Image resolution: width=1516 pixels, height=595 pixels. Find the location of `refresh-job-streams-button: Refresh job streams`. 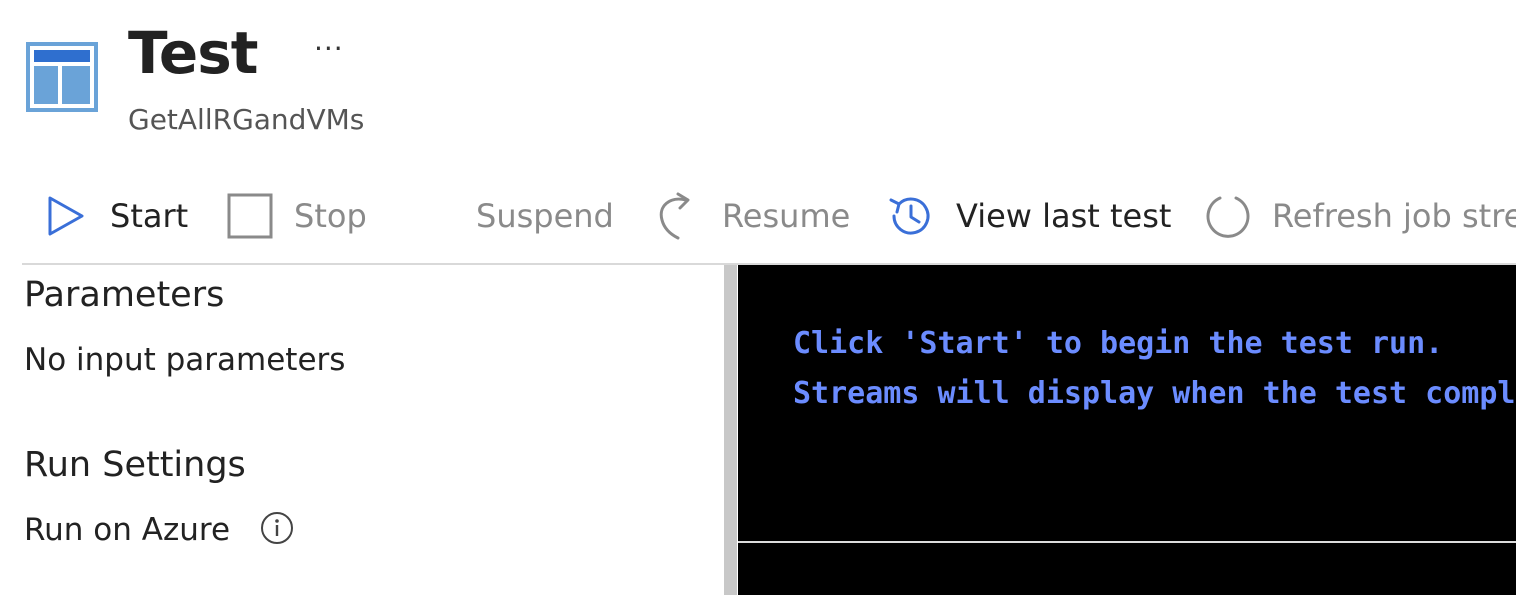

refresh-job-streams-button: Refresh job streams is located at coordinates (1360, 216).